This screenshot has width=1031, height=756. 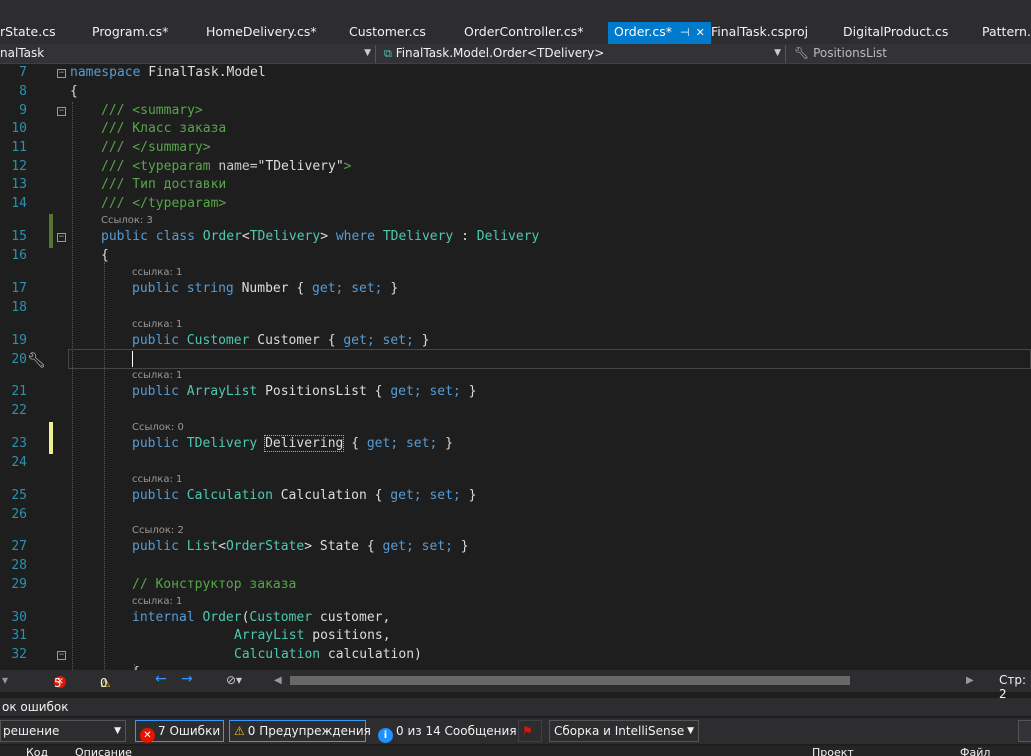 What do you see at coordinates (23, 91) in the screenshot?
I see `line-number: 8` at bounding box center [23, 91].